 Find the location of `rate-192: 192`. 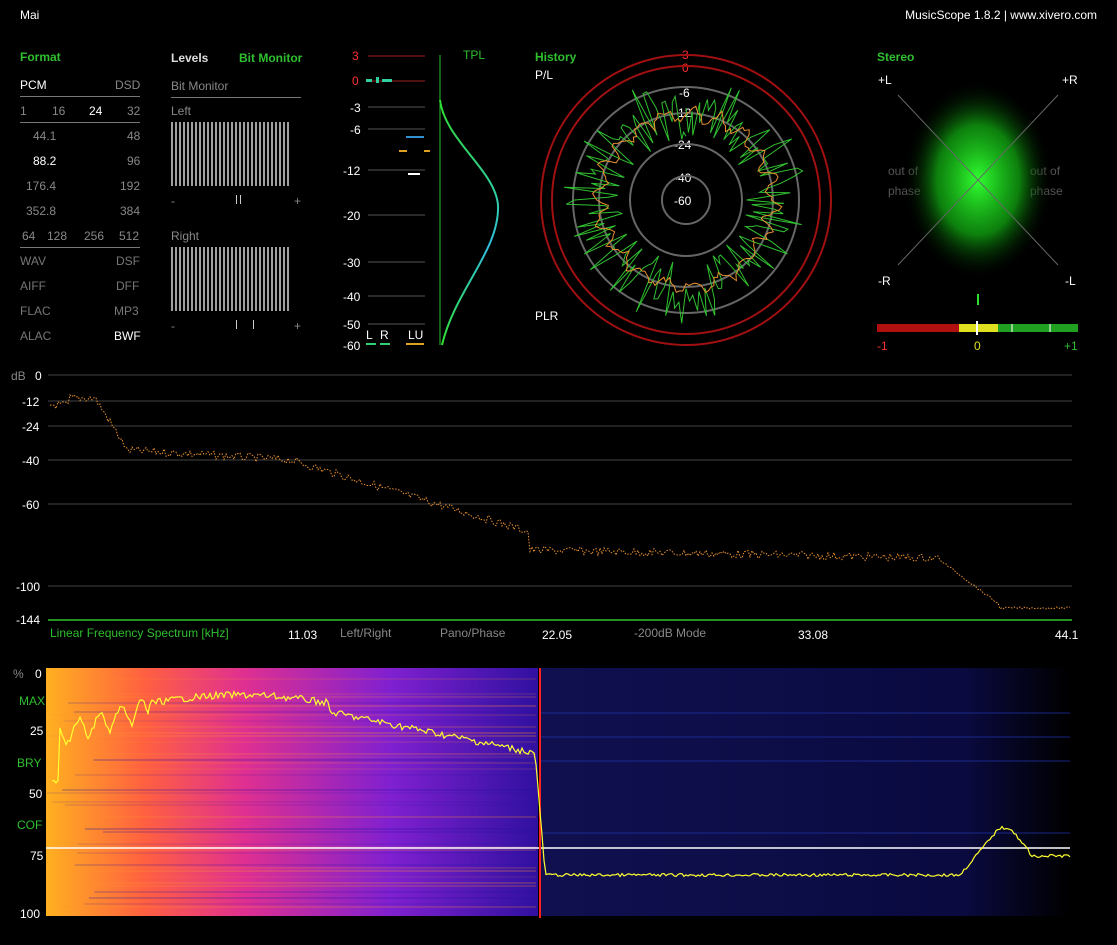

rate-192: 192 is located at coordinates (130, 186).